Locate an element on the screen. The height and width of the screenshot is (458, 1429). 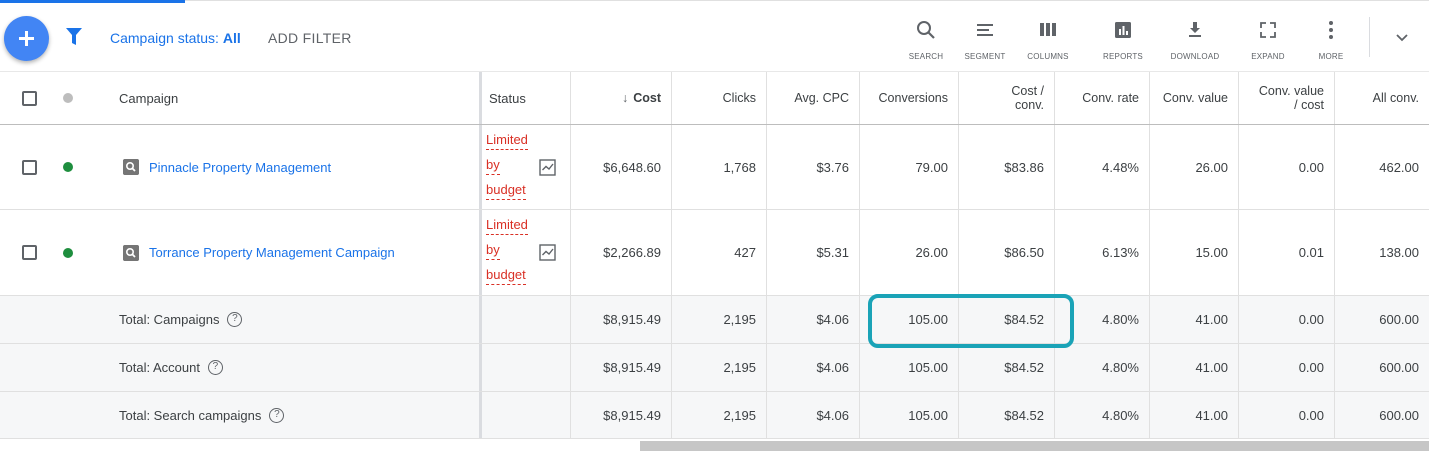
header-campaign: Campaign is located at coordinates (299, 98).